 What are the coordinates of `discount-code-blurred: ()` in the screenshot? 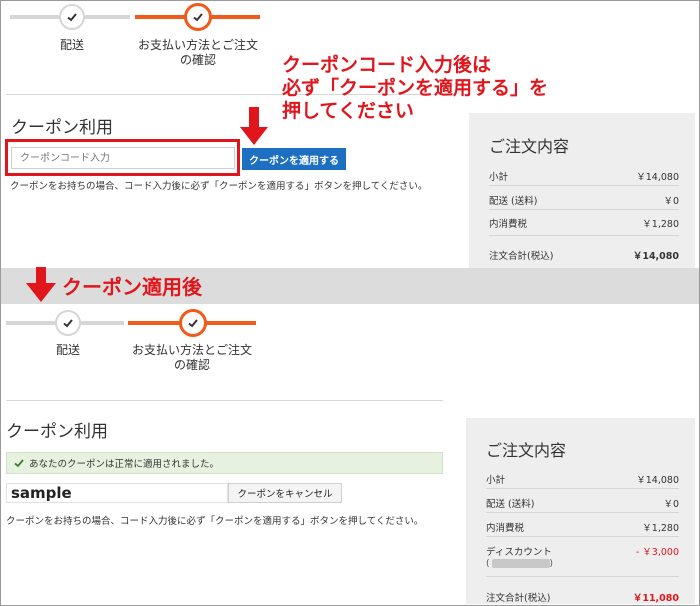 It's located at (520, 564).